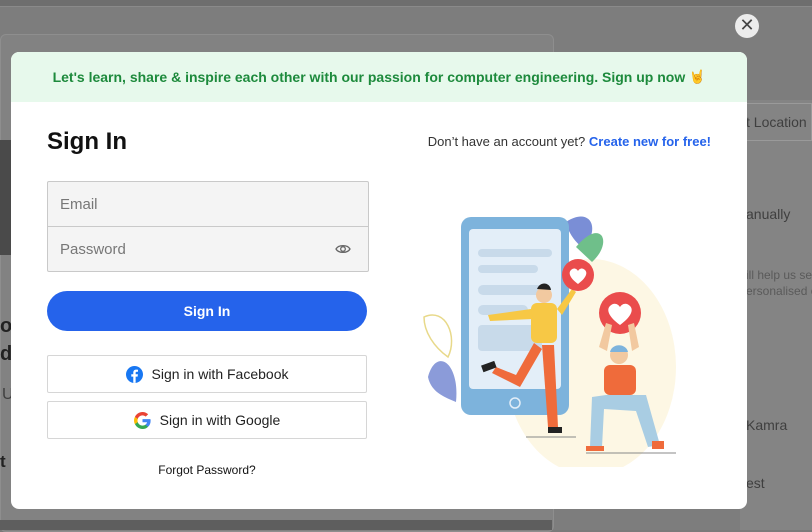 This screenshot has width=812, height=532. Describe the element at coordinates (767, 425) in the screenshot. I see `background-label: Kamra` at that location.